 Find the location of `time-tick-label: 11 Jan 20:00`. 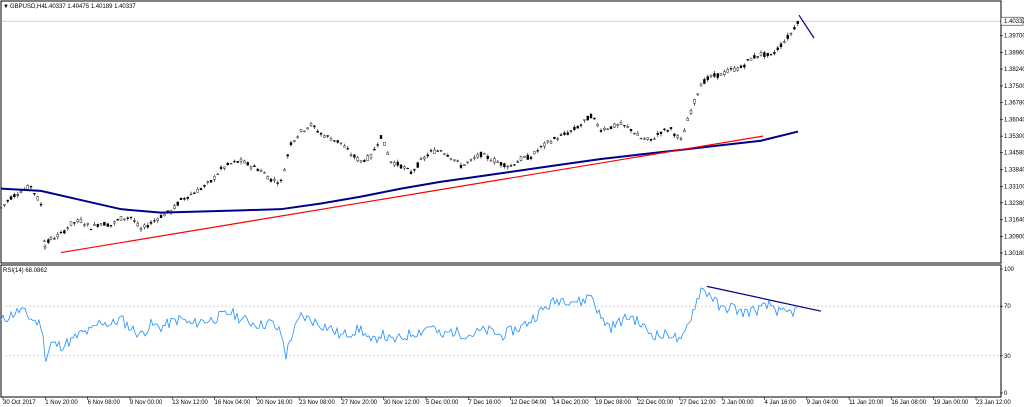

time-tick-label: 11 Jan 20:00 is located at coordinates (866, 403).